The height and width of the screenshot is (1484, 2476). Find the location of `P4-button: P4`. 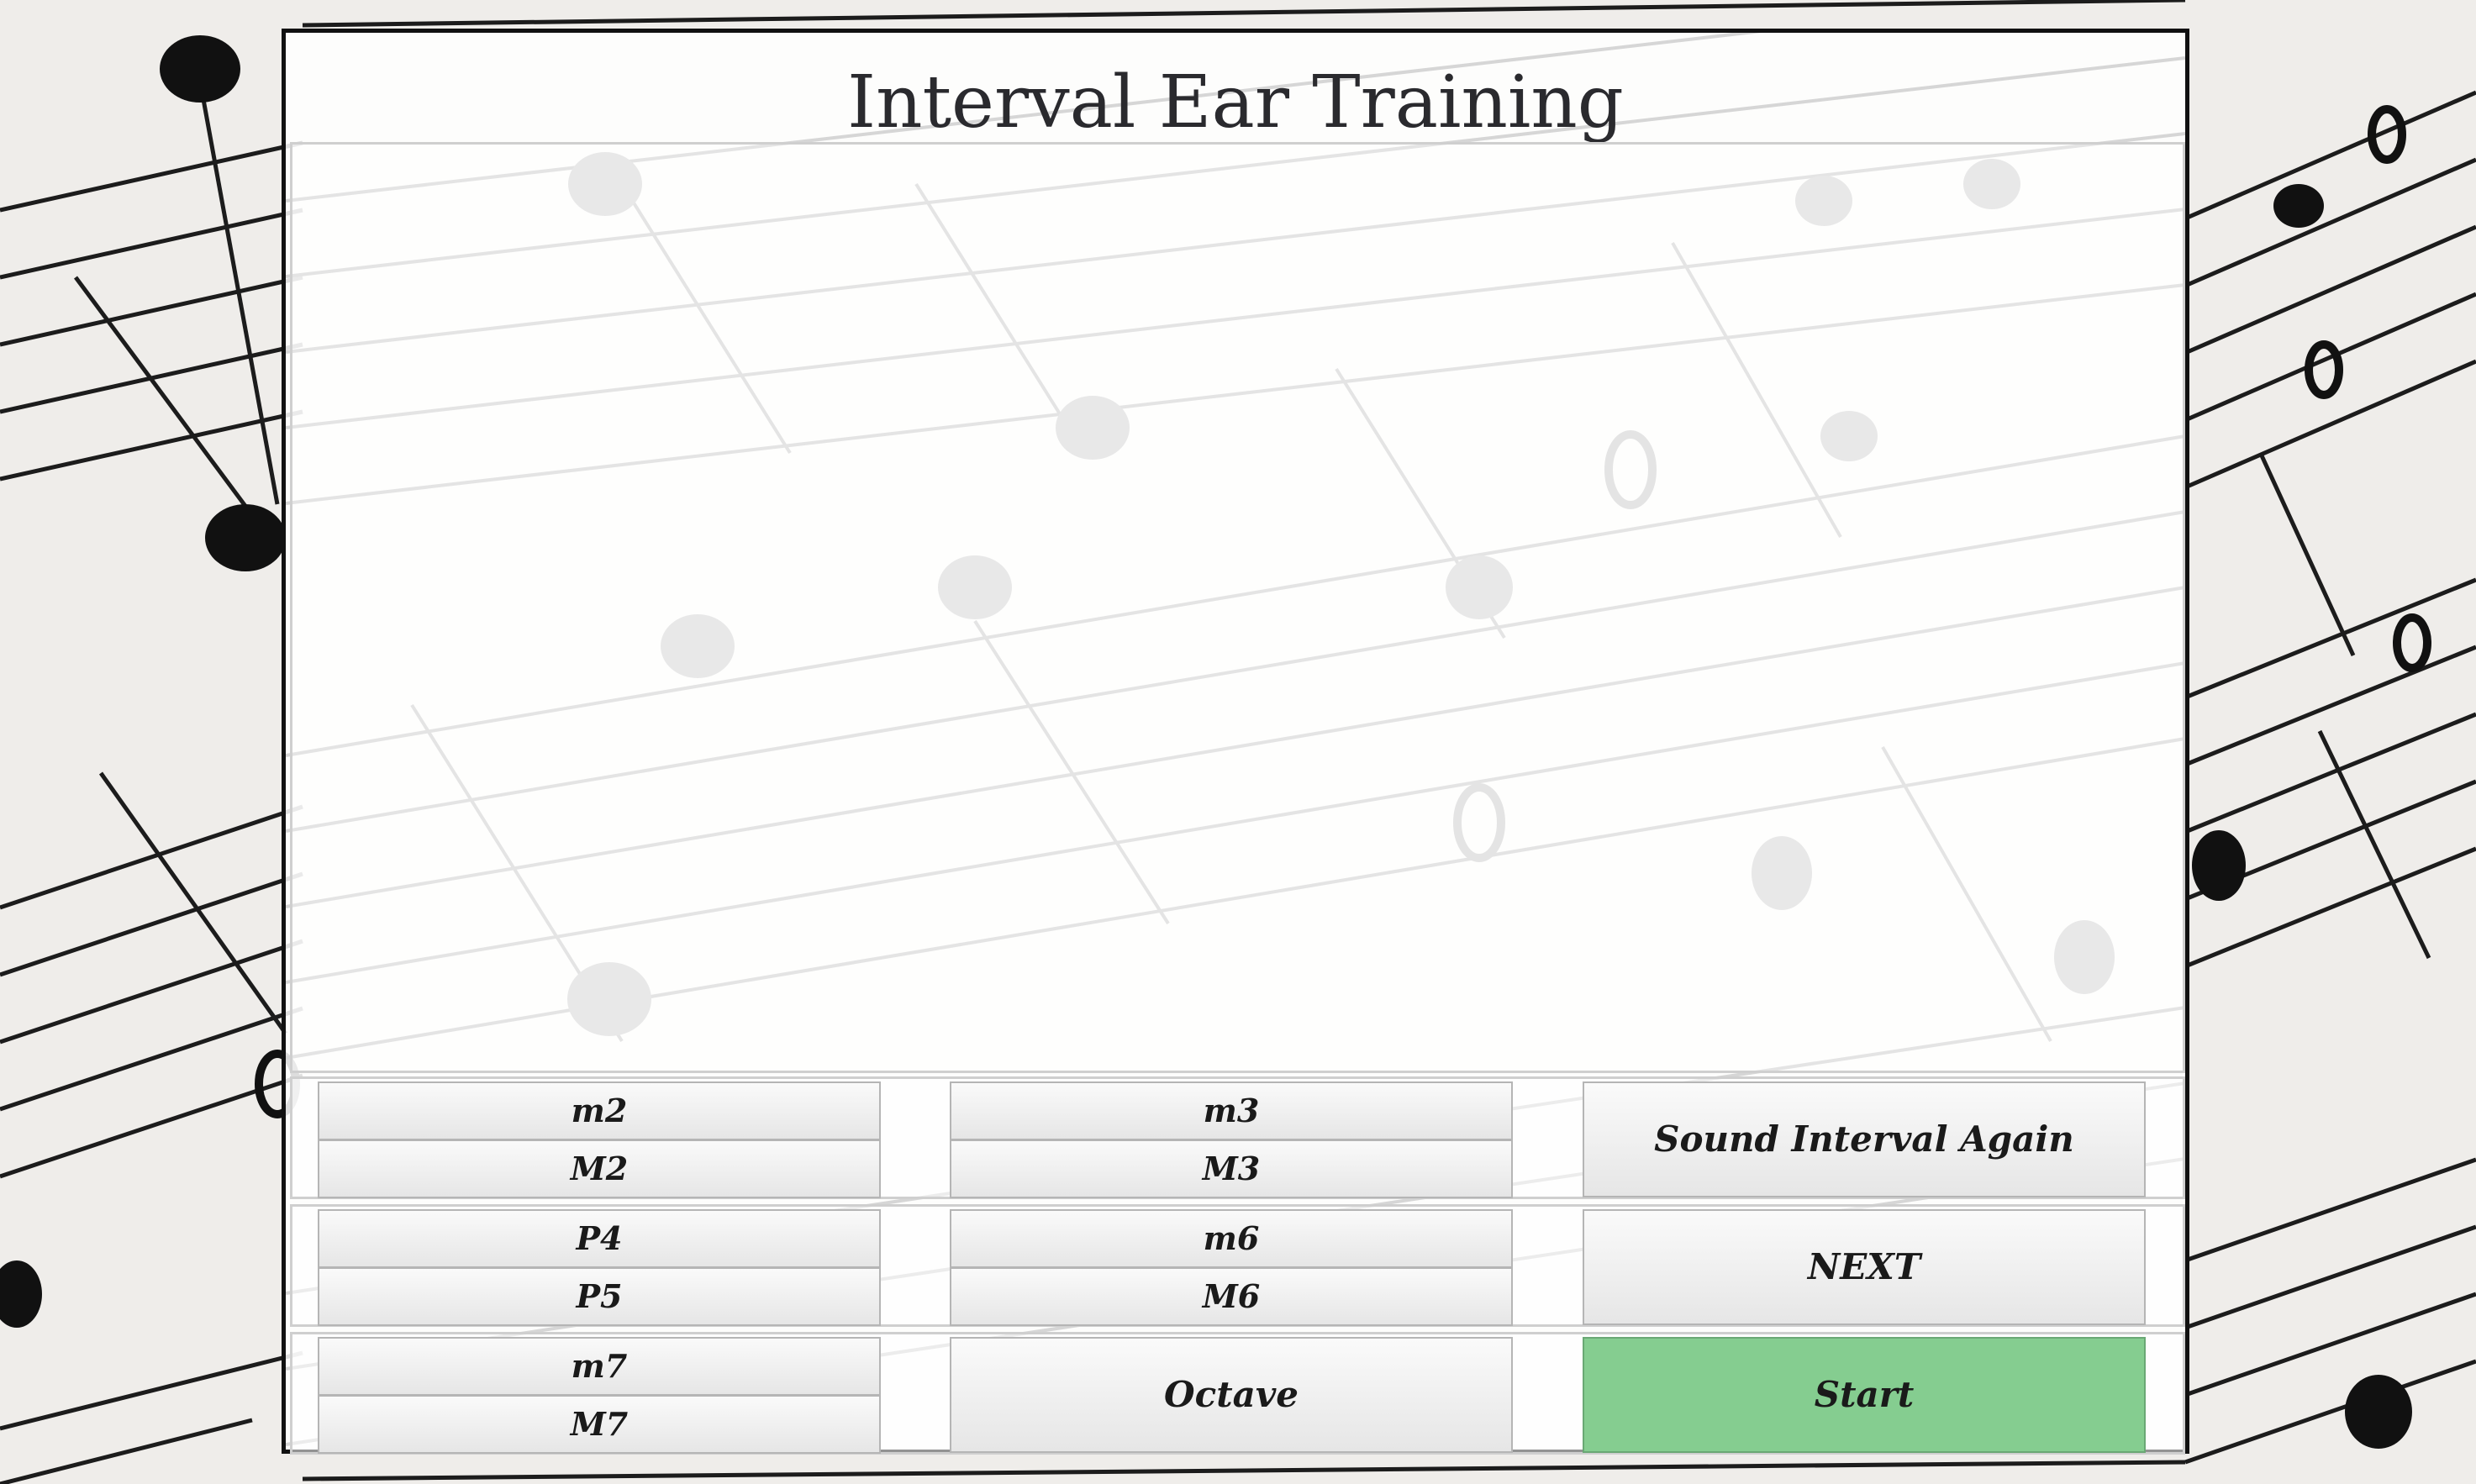

P4-button: P4 is located at coordinates (599, 1238).